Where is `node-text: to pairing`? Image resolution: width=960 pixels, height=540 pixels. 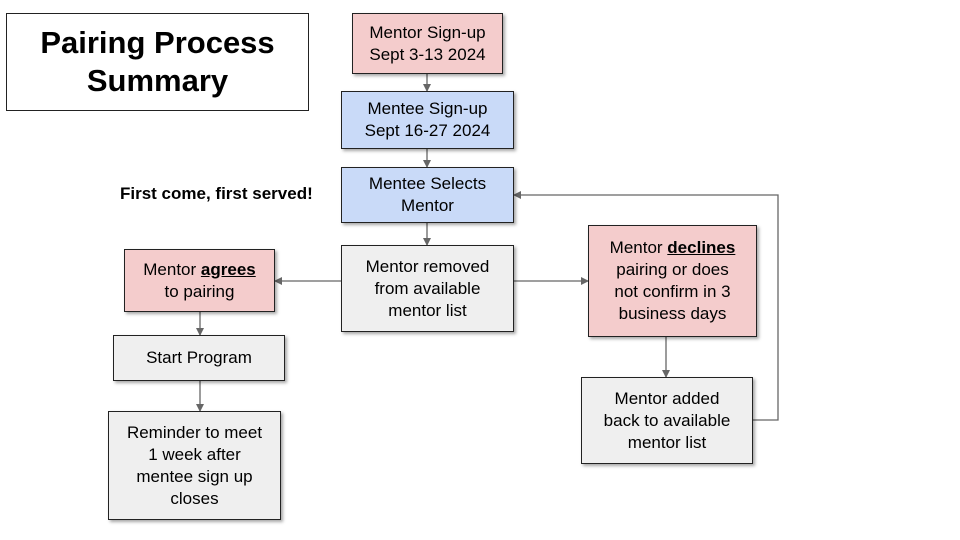
node-text: to pairing is located at coordinates (199, 291).